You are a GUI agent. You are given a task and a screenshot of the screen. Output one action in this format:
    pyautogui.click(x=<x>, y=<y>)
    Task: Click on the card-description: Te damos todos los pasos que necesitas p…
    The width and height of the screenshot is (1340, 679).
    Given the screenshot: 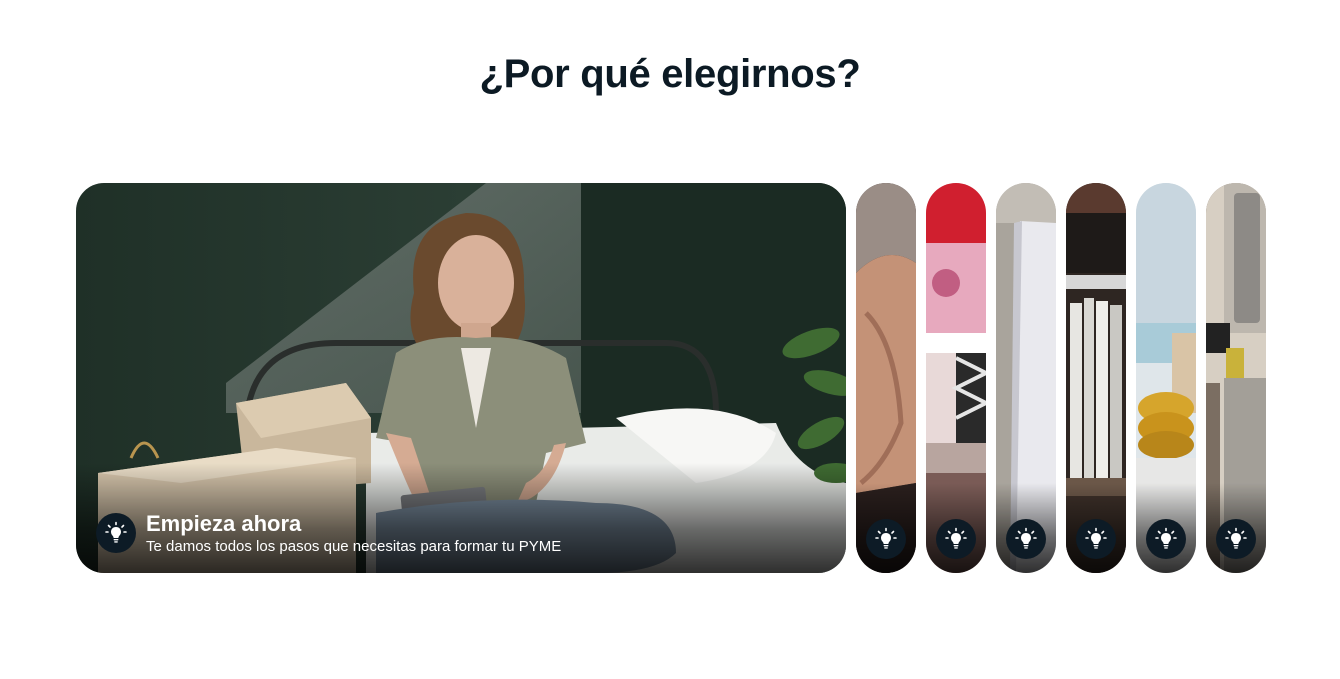 What is the action you would take?
    pyautogui.click(x=354, y=546)
    